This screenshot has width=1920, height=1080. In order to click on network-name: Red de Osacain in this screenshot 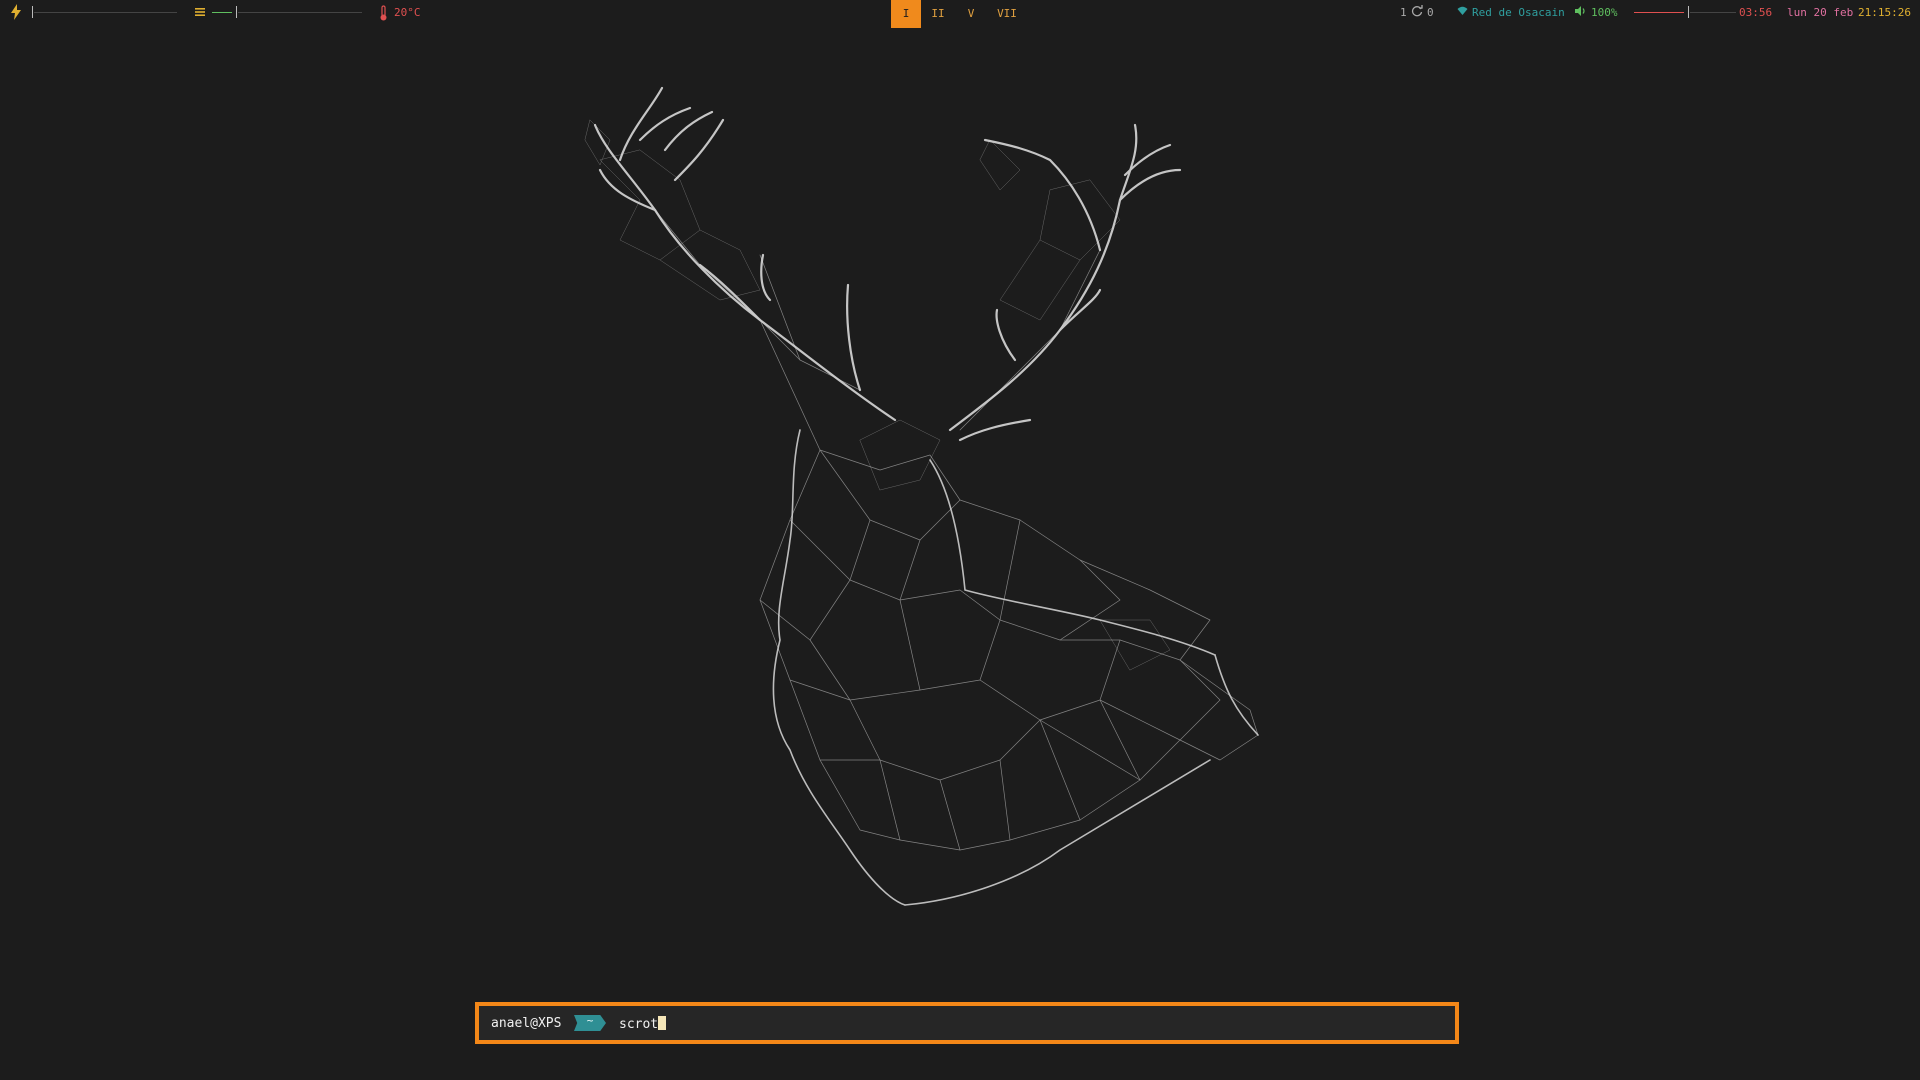, I will do `click(1518, 12)`.